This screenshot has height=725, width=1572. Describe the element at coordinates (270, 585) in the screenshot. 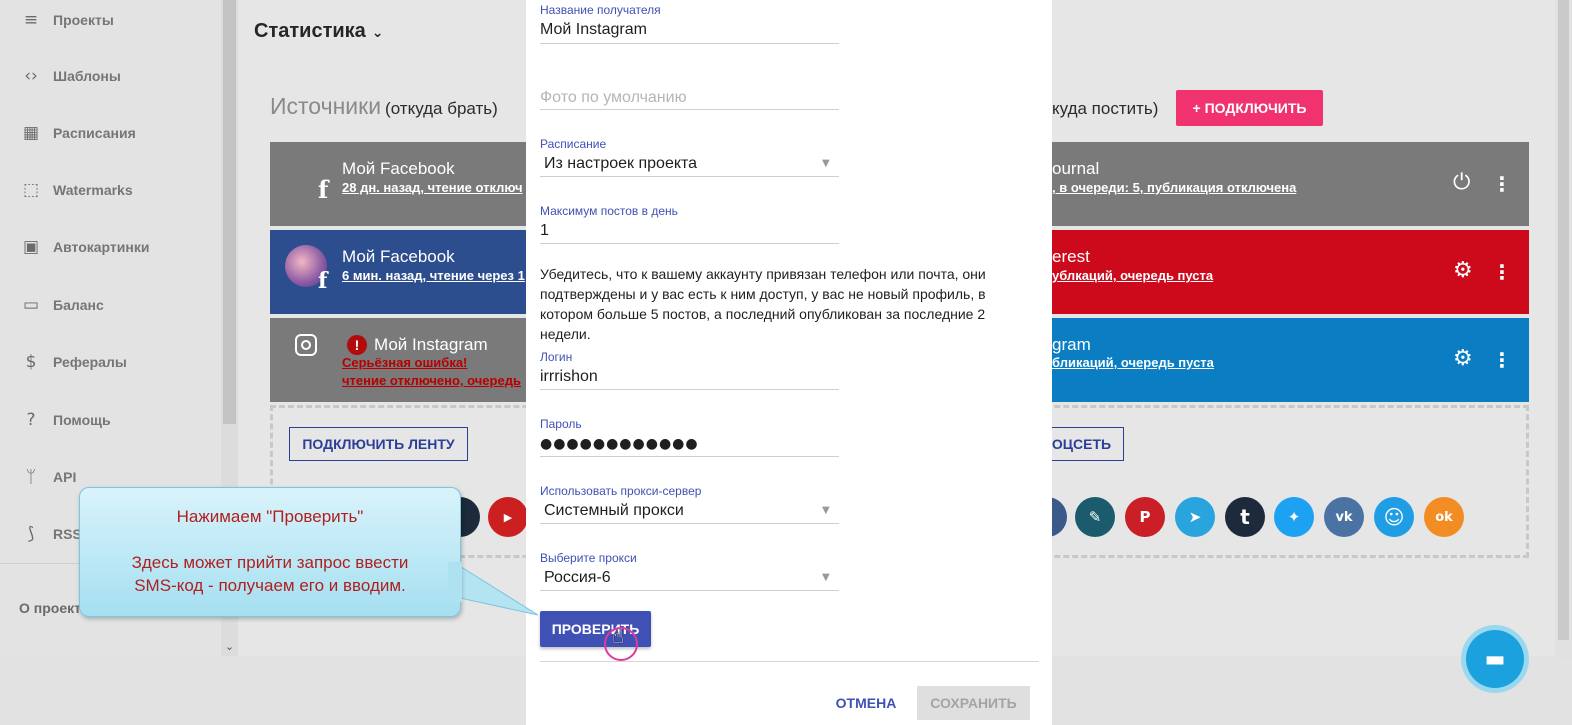

I see `callout-line-3: SMS-код - получаем его и вводим.` at that location.